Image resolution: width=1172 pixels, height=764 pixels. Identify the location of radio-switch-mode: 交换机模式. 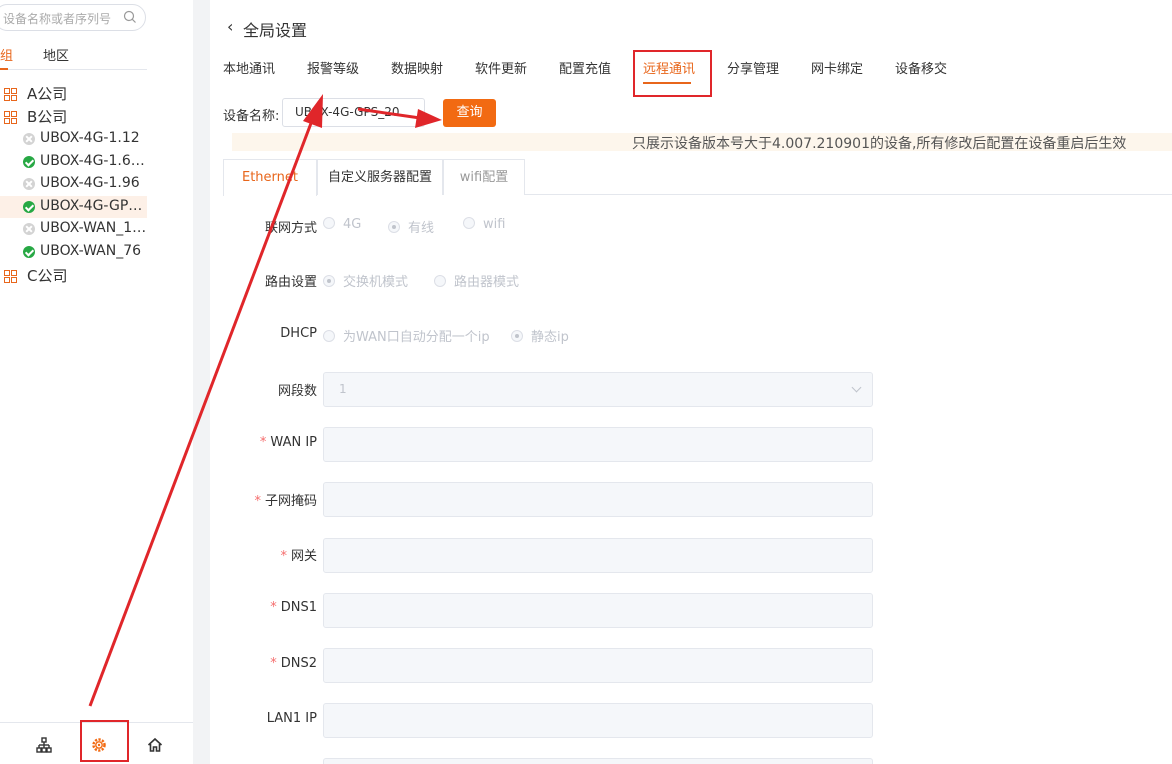
(365, 280).